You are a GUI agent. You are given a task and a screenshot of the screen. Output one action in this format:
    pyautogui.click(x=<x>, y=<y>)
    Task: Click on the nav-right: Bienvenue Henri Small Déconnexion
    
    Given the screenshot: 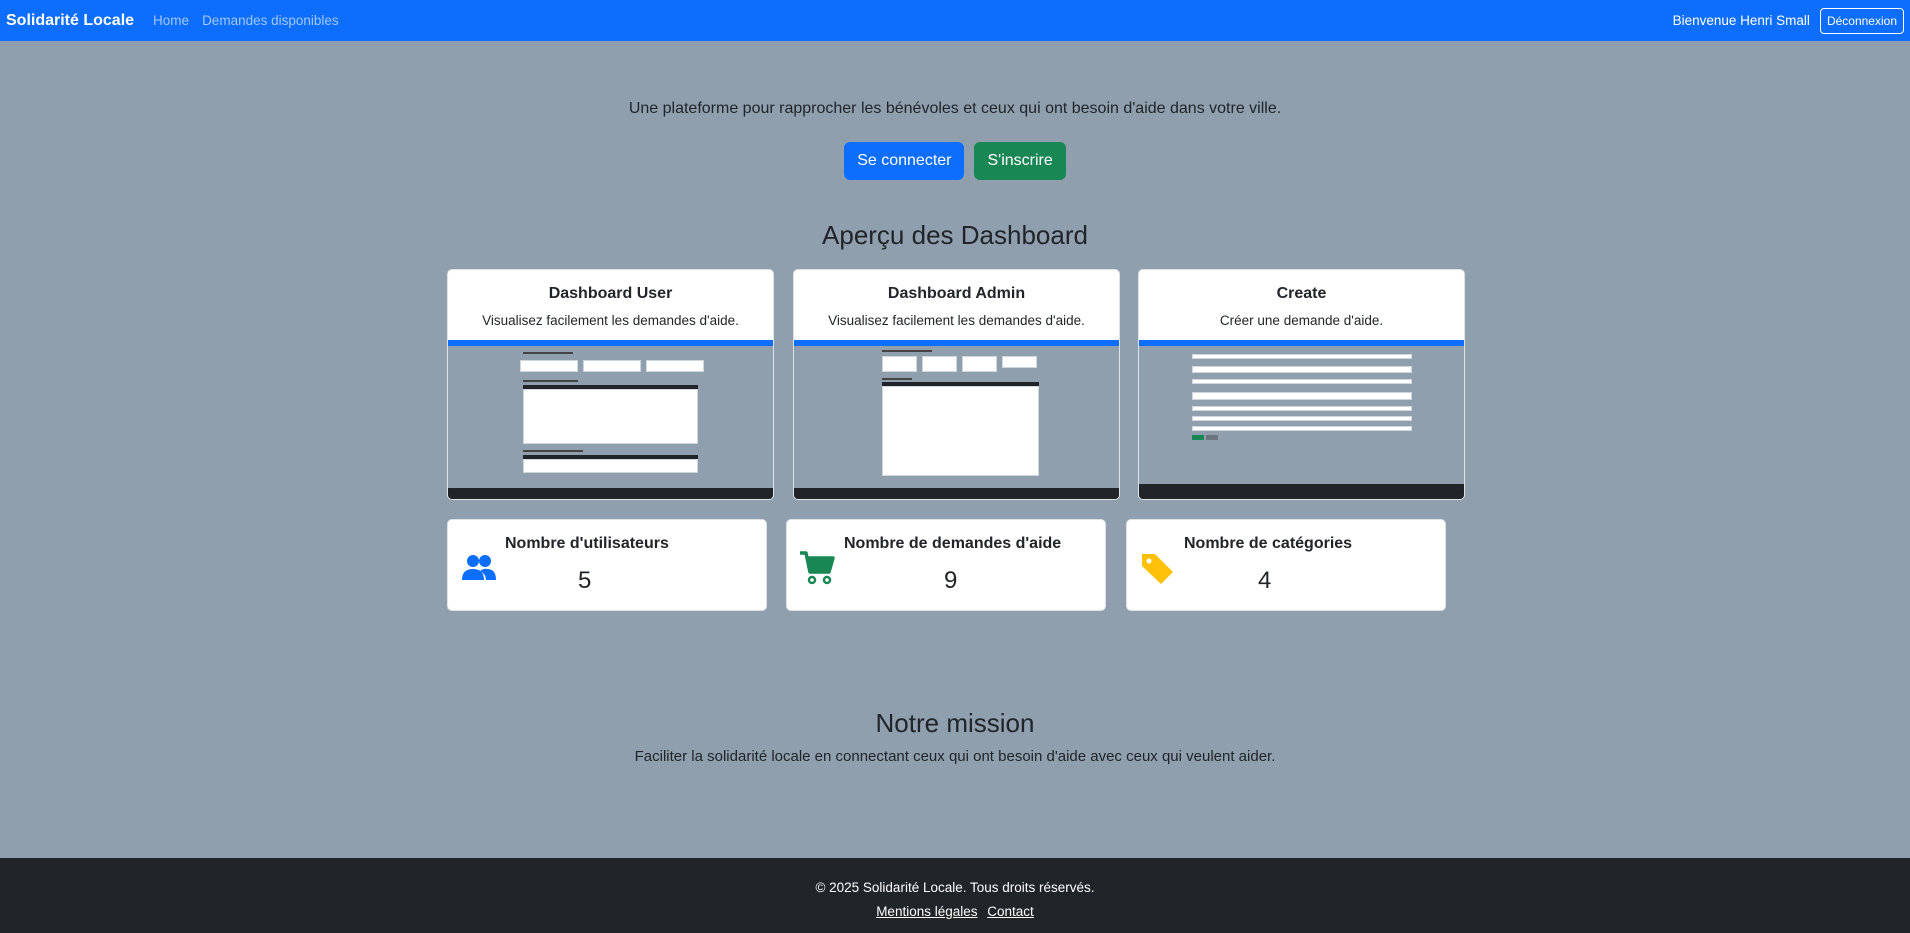 What is the action you would take?
    pyautogui.click(x=1788, y=20)
    